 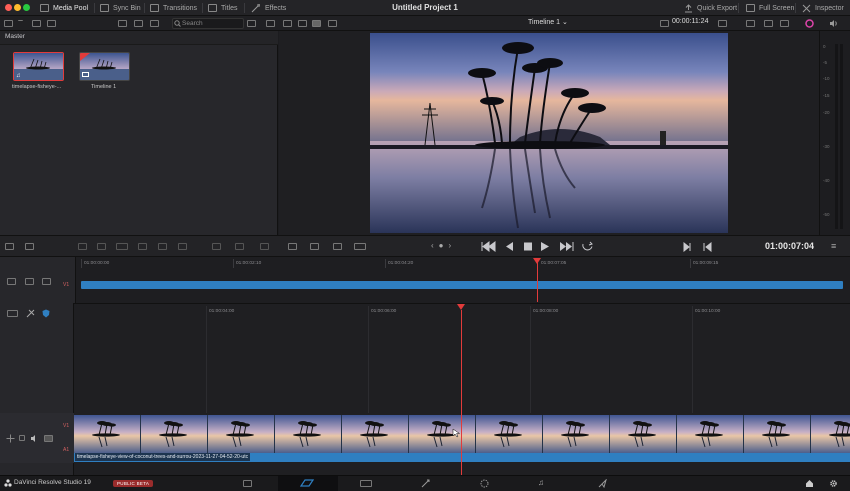 What do you see at coordinates (722, 23) in the screenshot?
I see `viewer-mode-icon` at bounding box center [722, 23].